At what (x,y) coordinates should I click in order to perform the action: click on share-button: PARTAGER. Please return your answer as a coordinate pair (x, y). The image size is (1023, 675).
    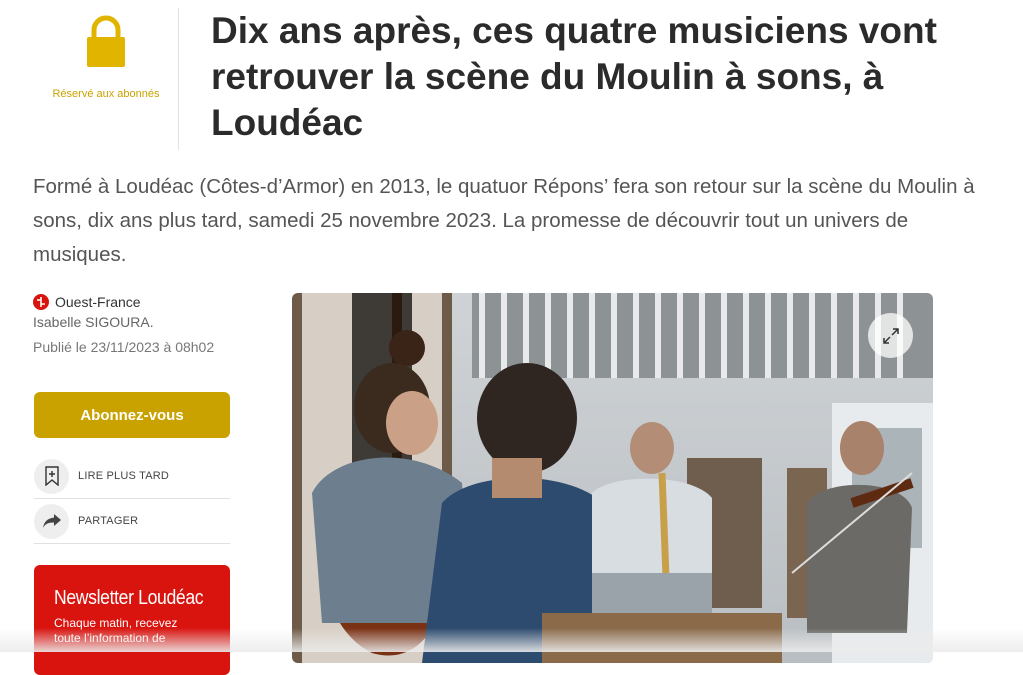
    Looking at the image, I should click on (132, 521).